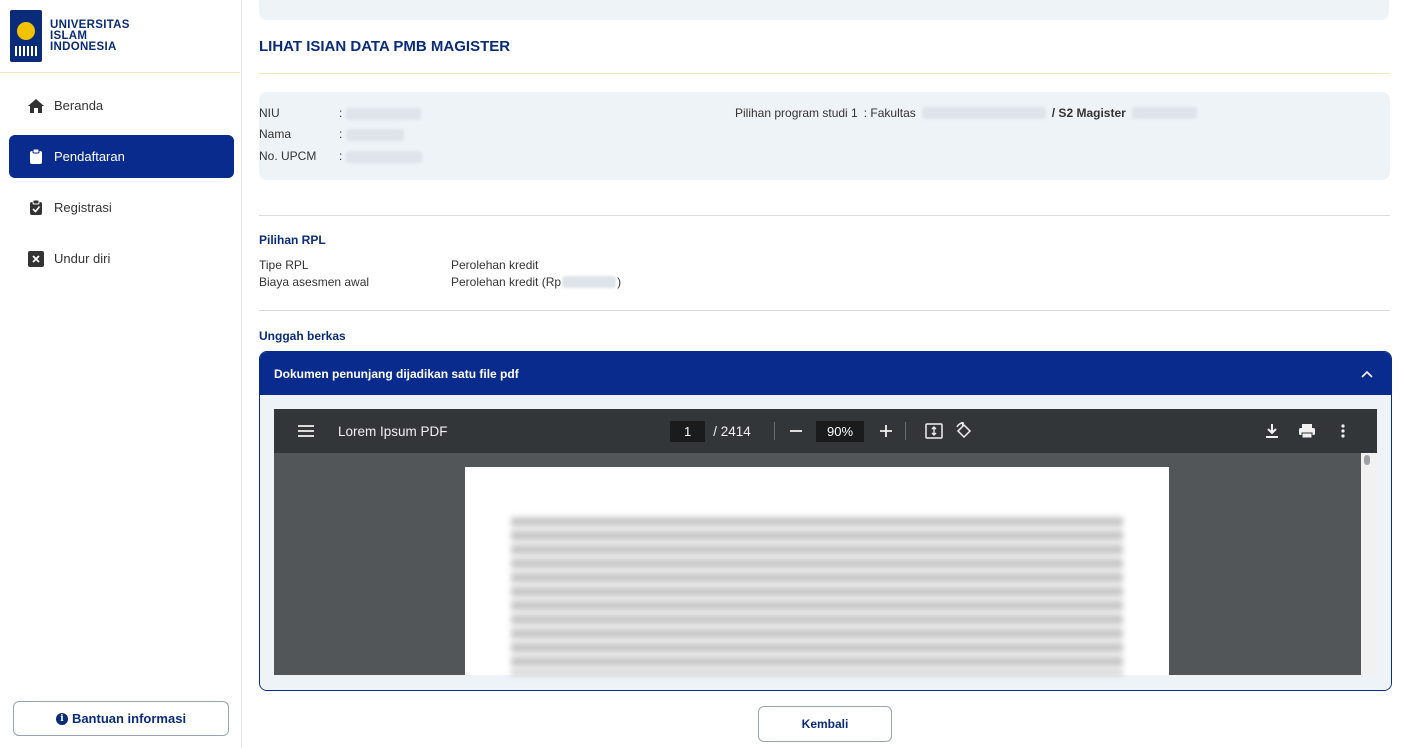 The image size is (1411, 748). Describe the element at coordinates (398, 265) in the screenshot. I see `rpl-type-row: Tipe RPL Perolehan kredit` at that location.